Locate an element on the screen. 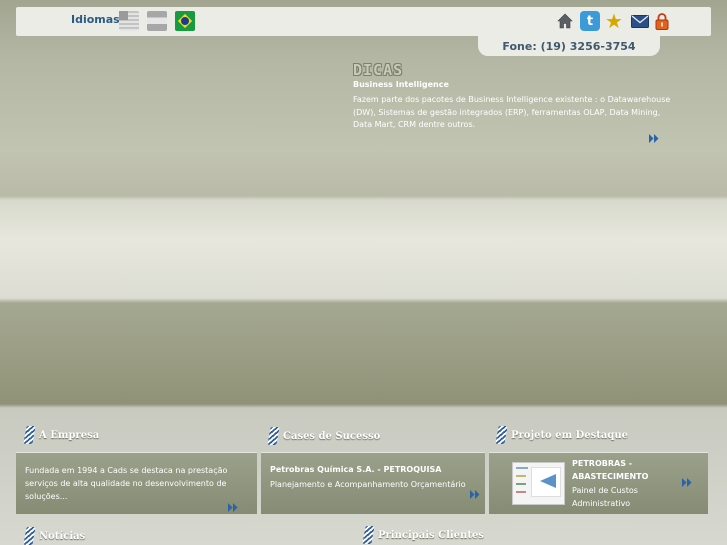 This screenshot has width=727, height=545. section-heading-noticias: Notícias is located at coordinates (54, 536).